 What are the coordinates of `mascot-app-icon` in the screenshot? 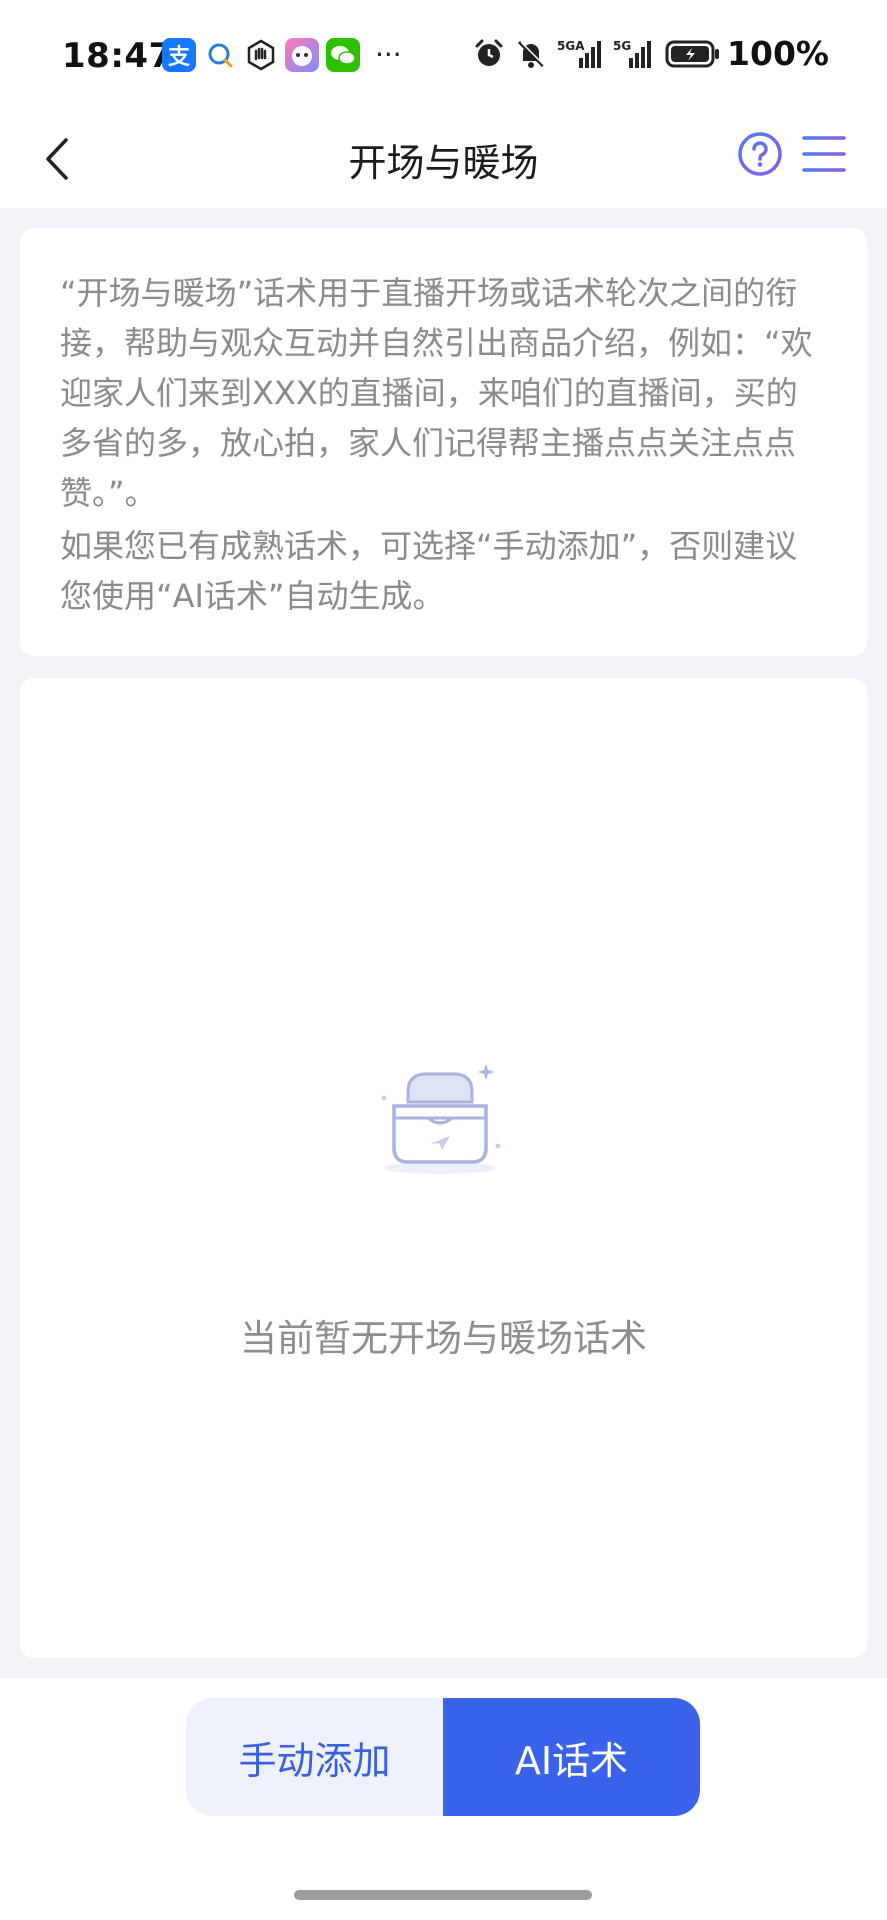 It's located at (302, 55).